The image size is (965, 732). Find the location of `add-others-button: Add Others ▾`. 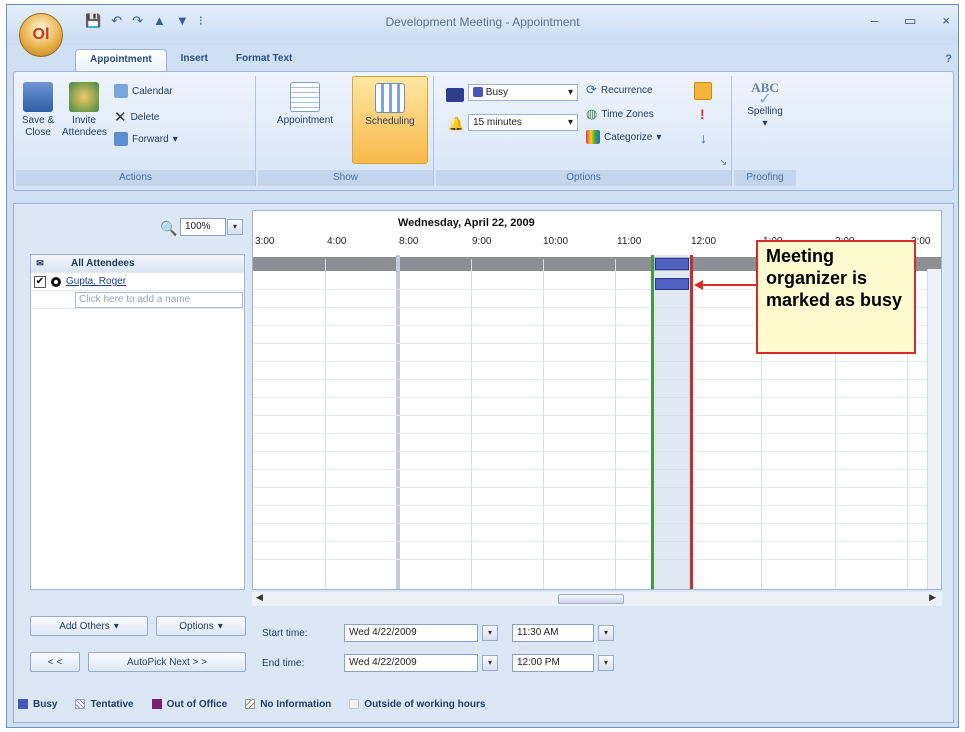

add-others-button: Add Others ▾ is located at coordinates (89, 626).